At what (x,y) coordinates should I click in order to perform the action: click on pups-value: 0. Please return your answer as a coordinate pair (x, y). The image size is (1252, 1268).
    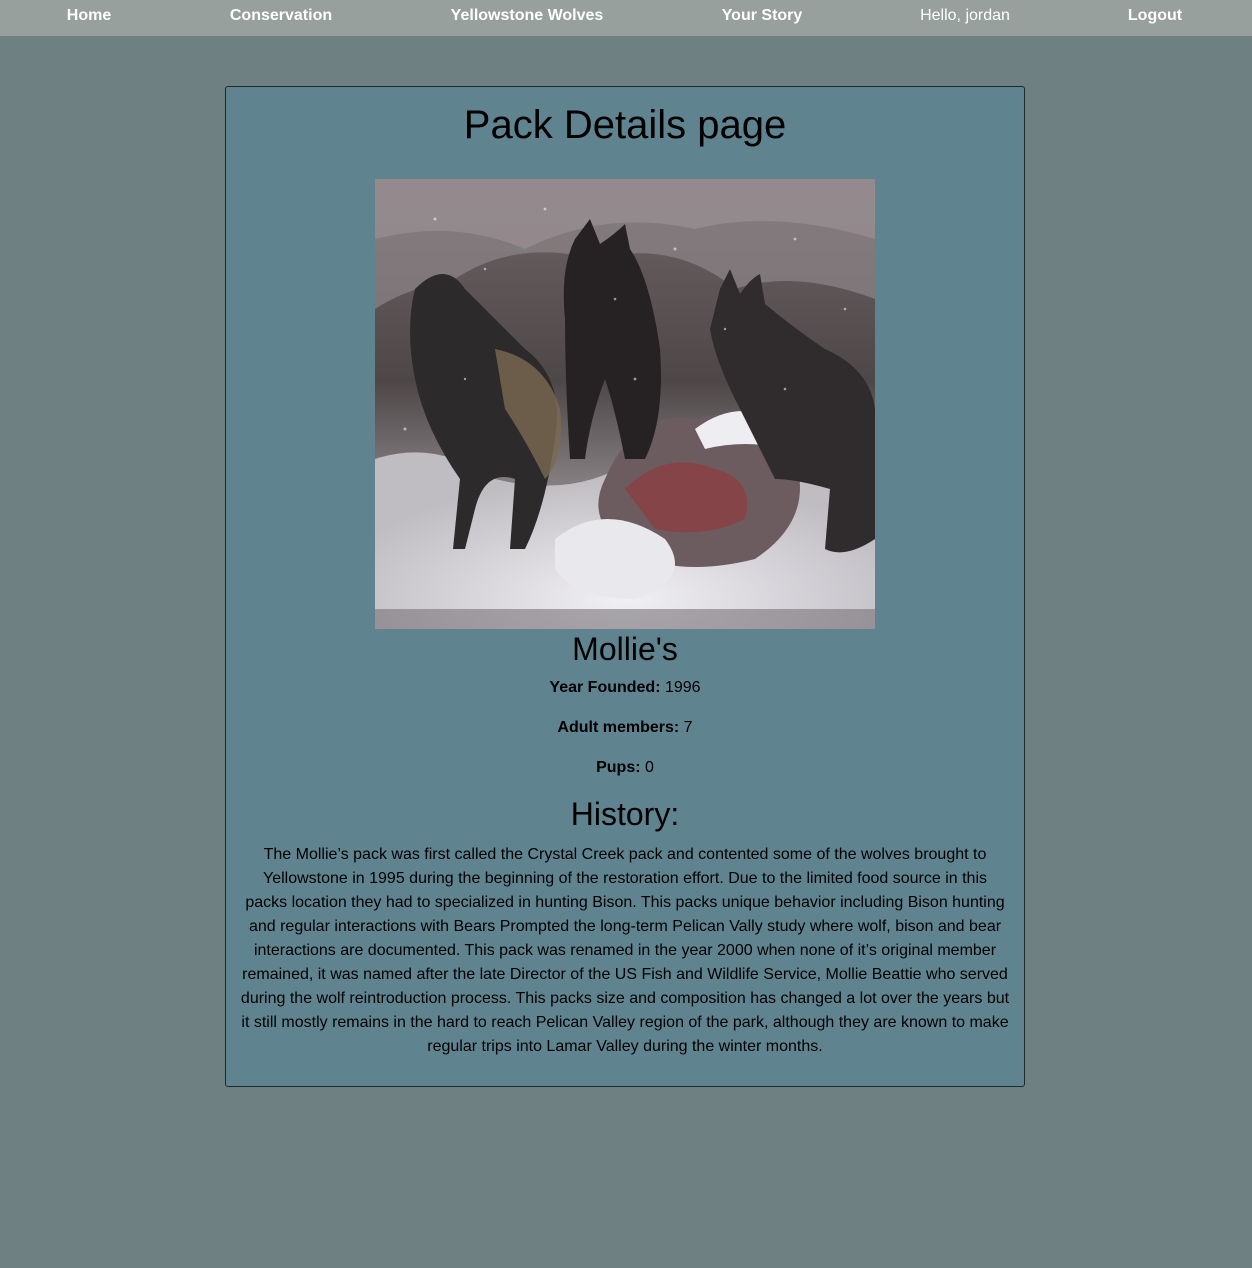
    Looking at the image, I should click on (649, 767).